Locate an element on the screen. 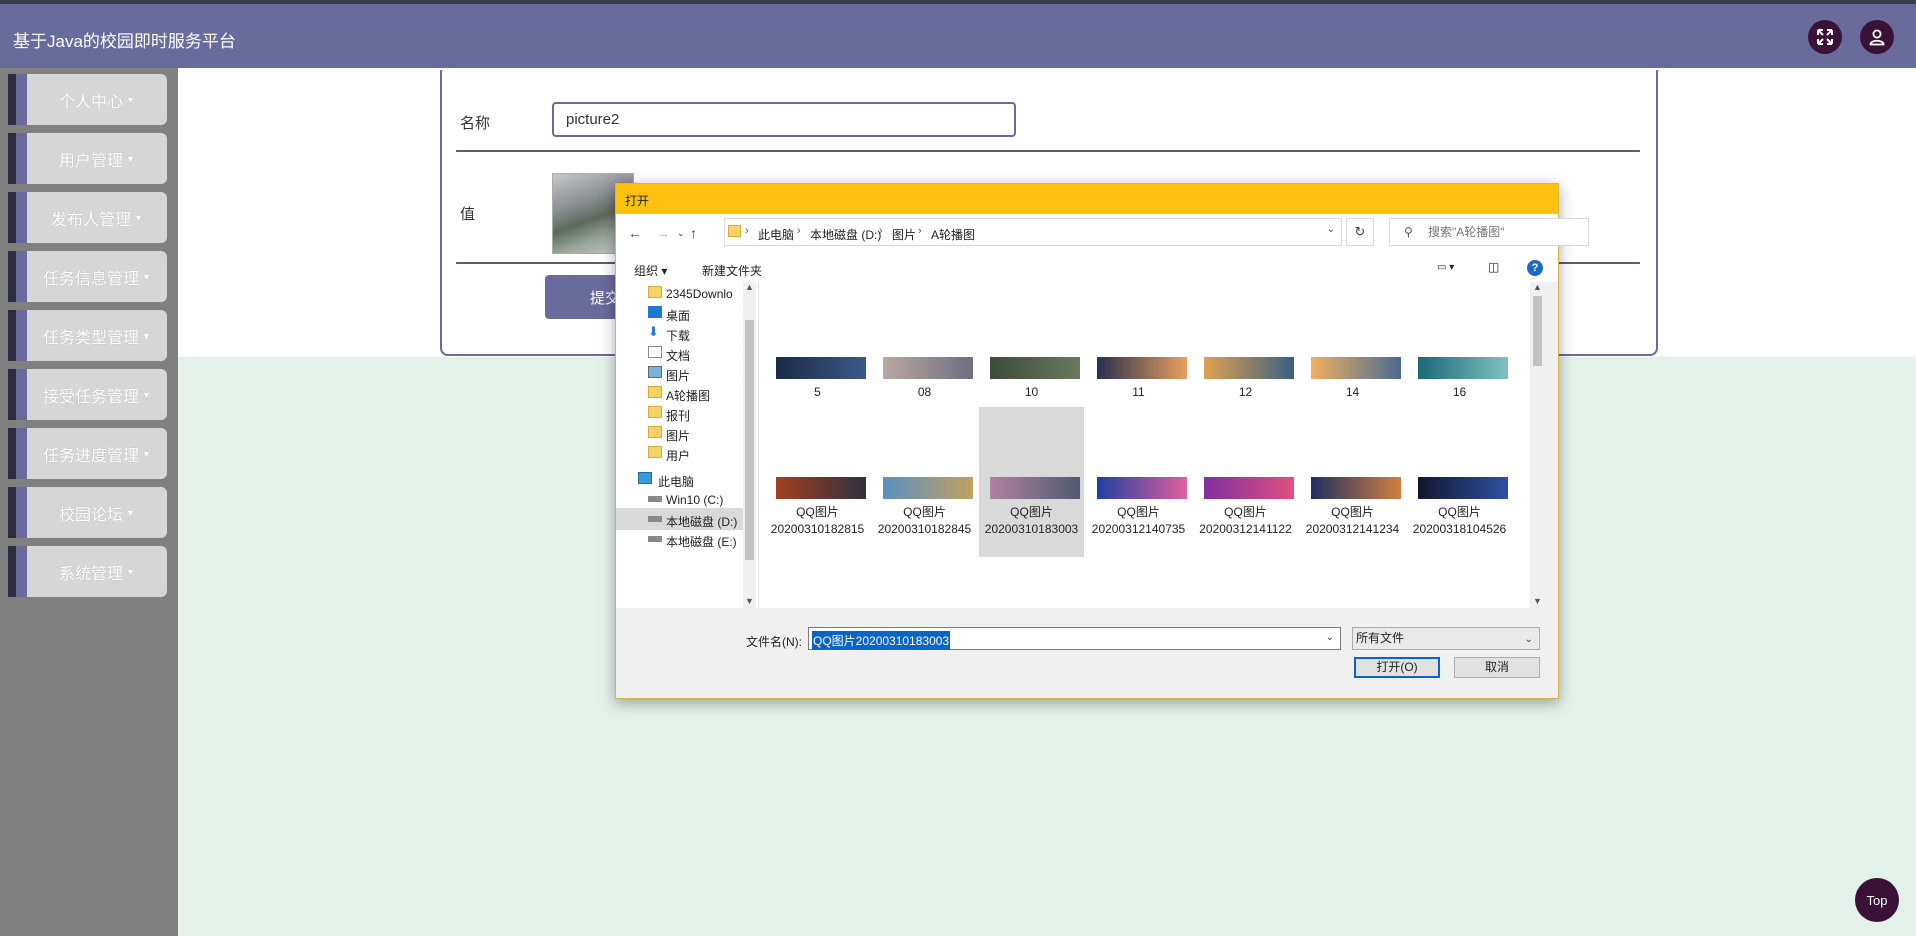  file-item: QQ图片20200310182815 is located at coordinates (817, 482).